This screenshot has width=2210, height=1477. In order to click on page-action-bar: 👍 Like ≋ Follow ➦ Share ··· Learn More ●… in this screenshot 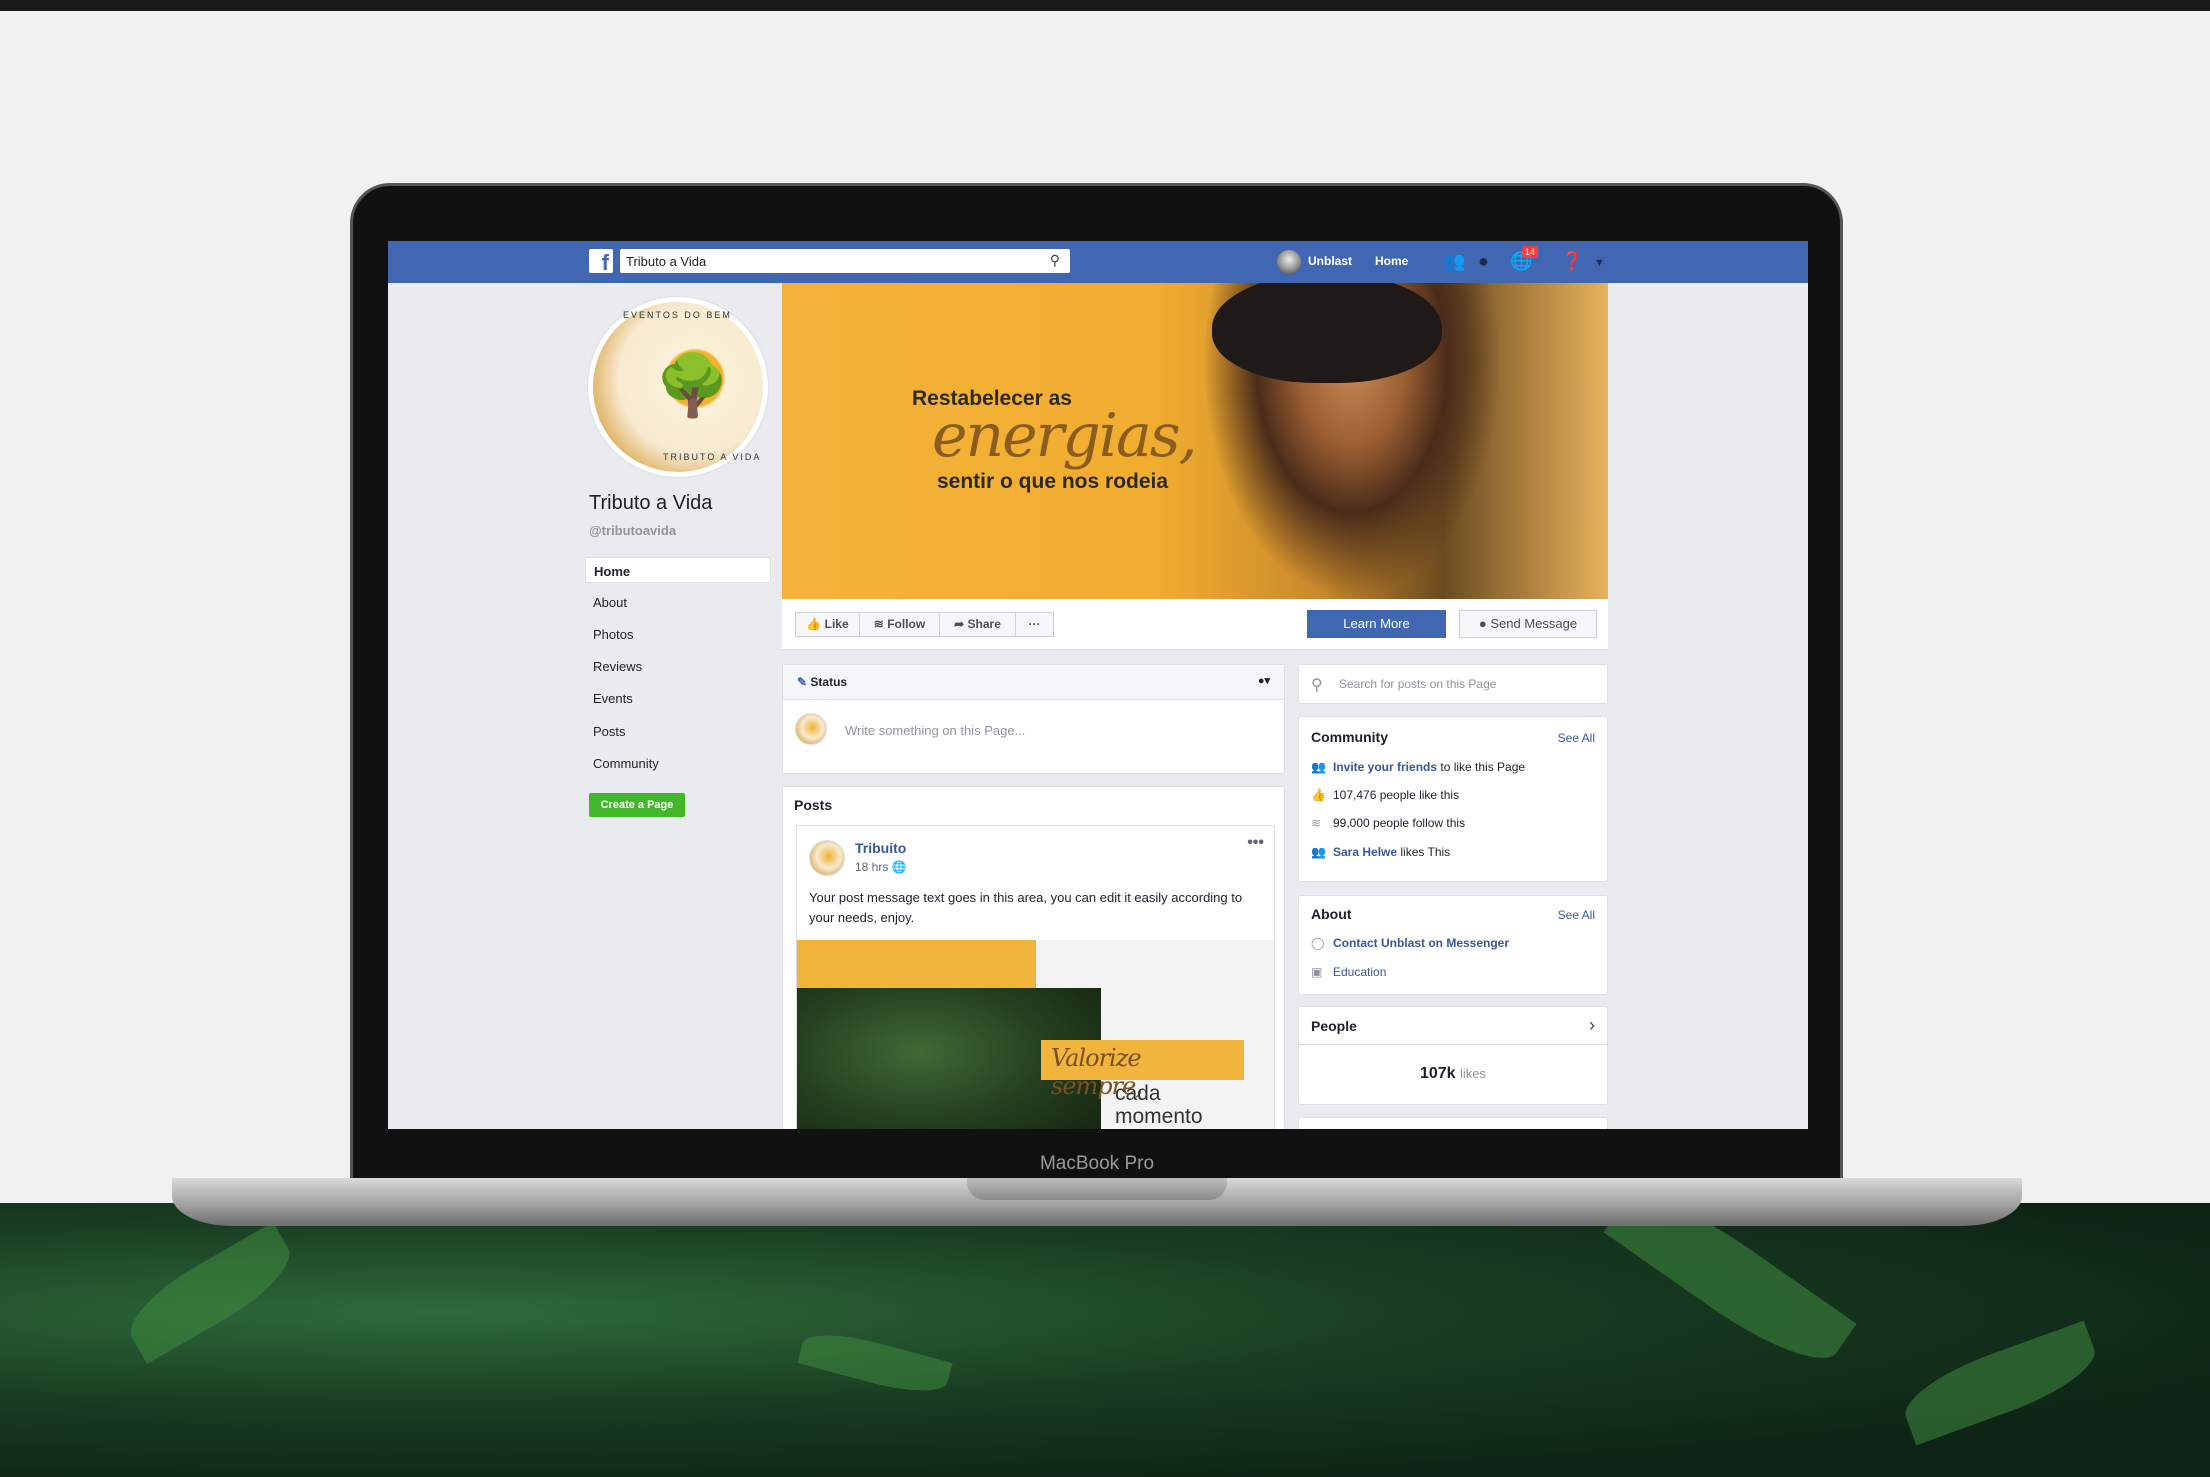, I will do `click(1195, 624)`.